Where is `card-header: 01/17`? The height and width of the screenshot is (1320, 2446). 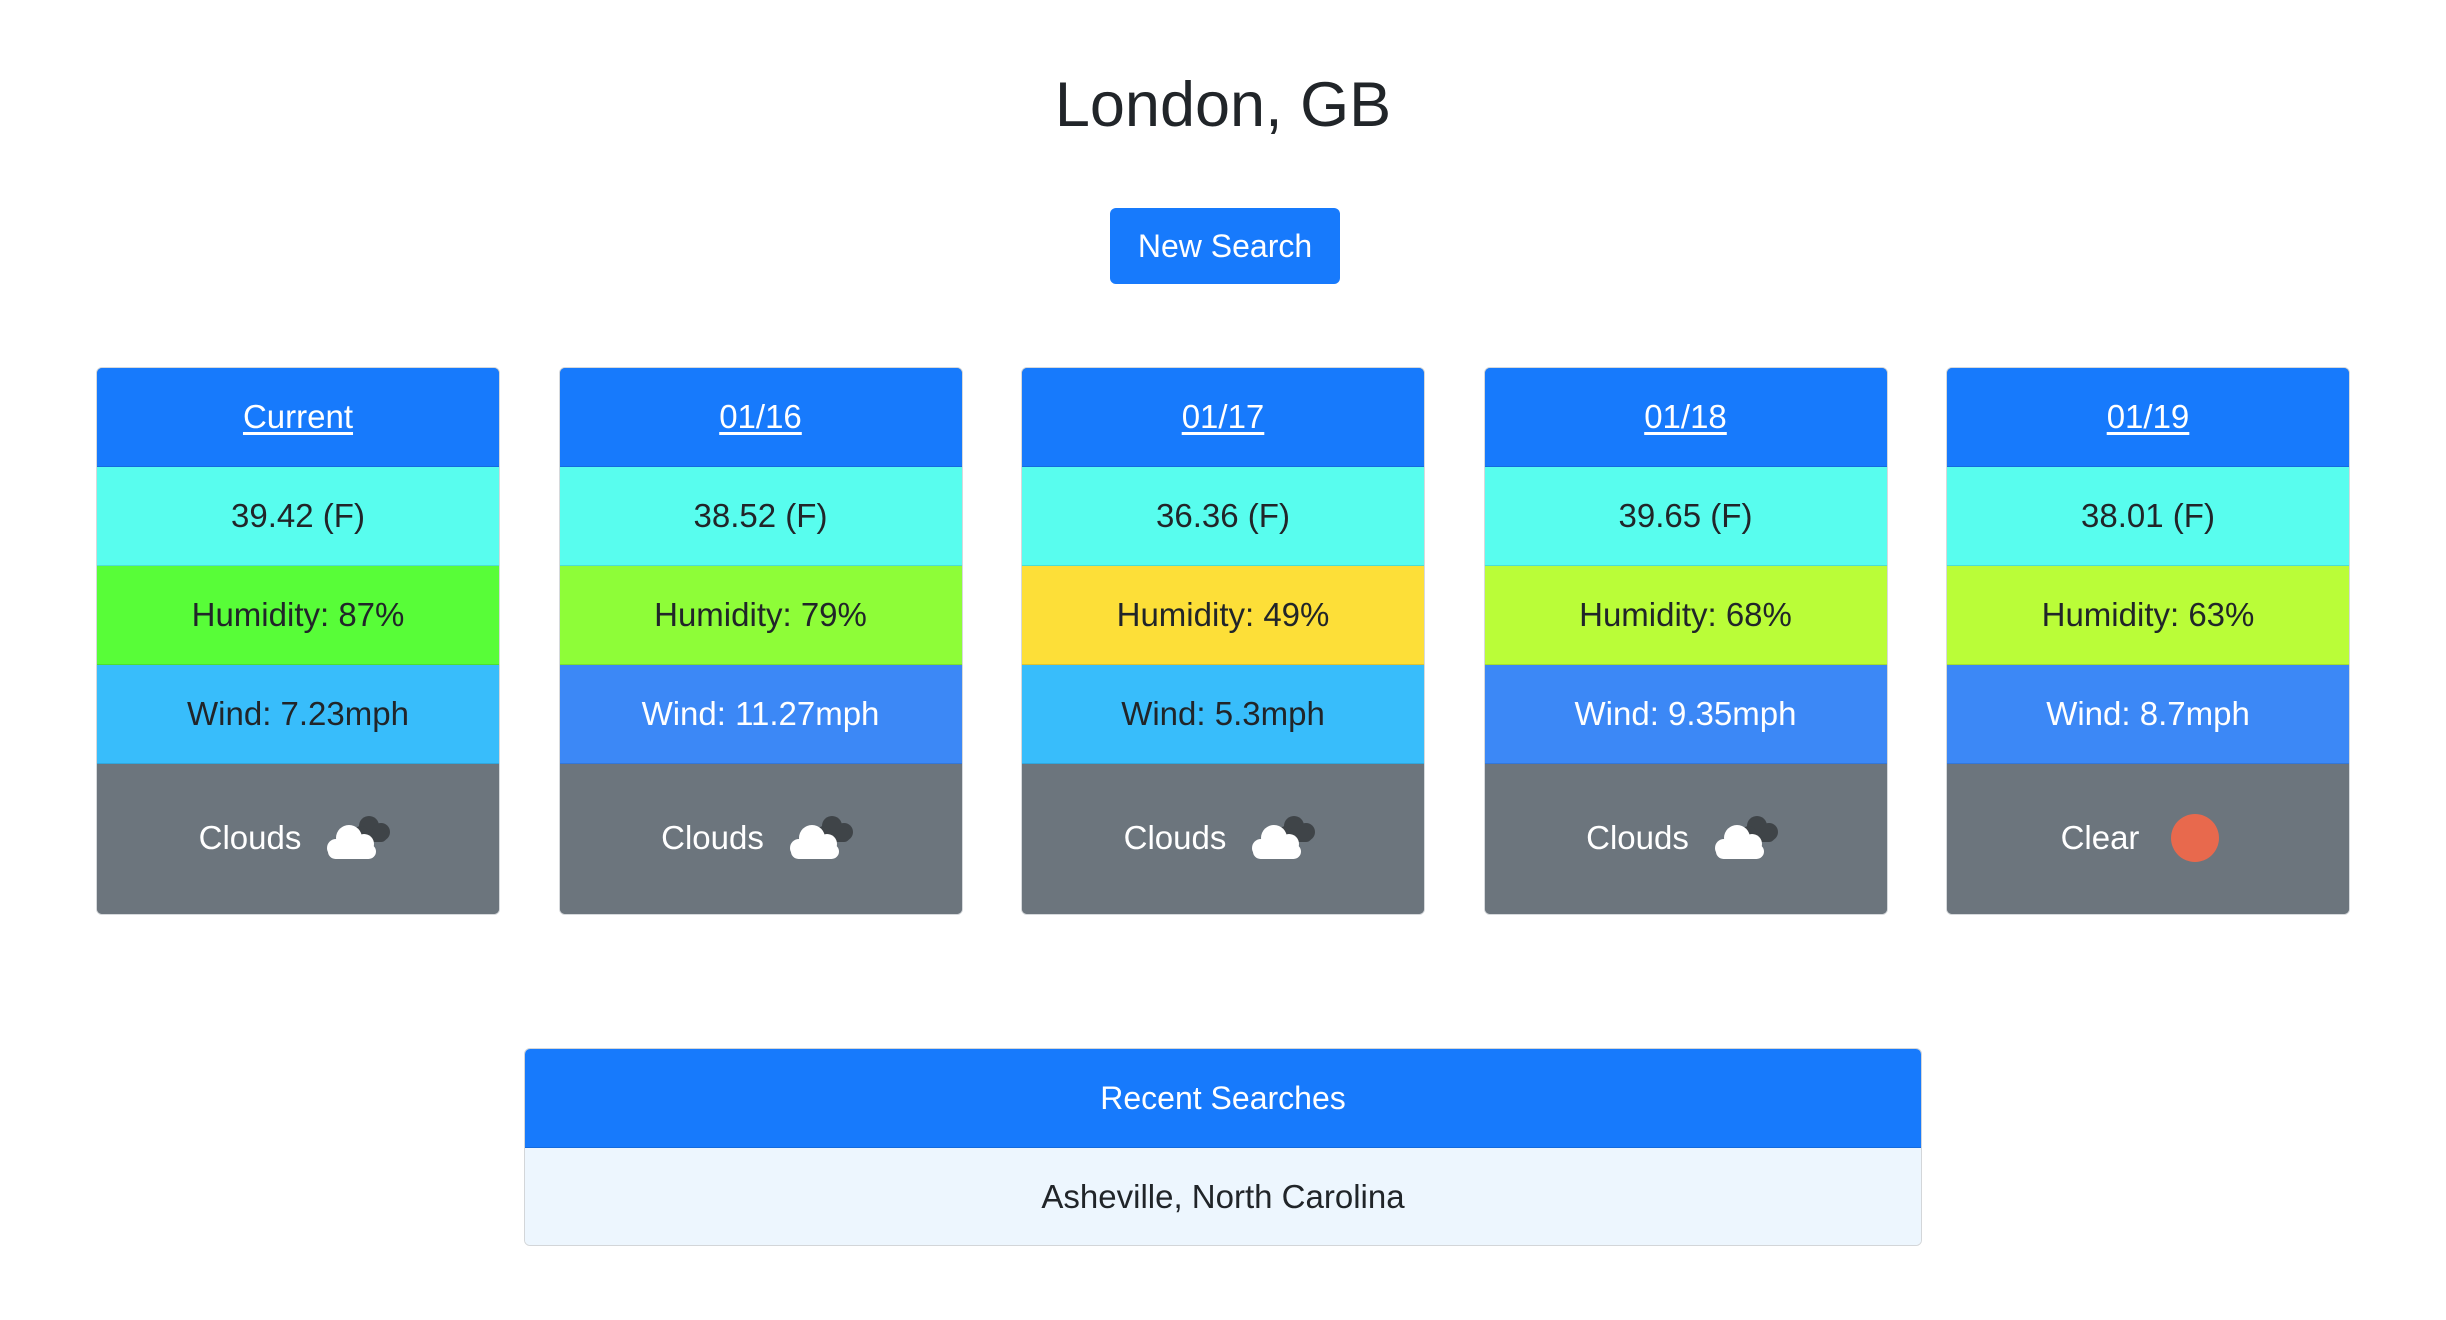
card-header: 01/17 is located at coordinates (1223, 417).